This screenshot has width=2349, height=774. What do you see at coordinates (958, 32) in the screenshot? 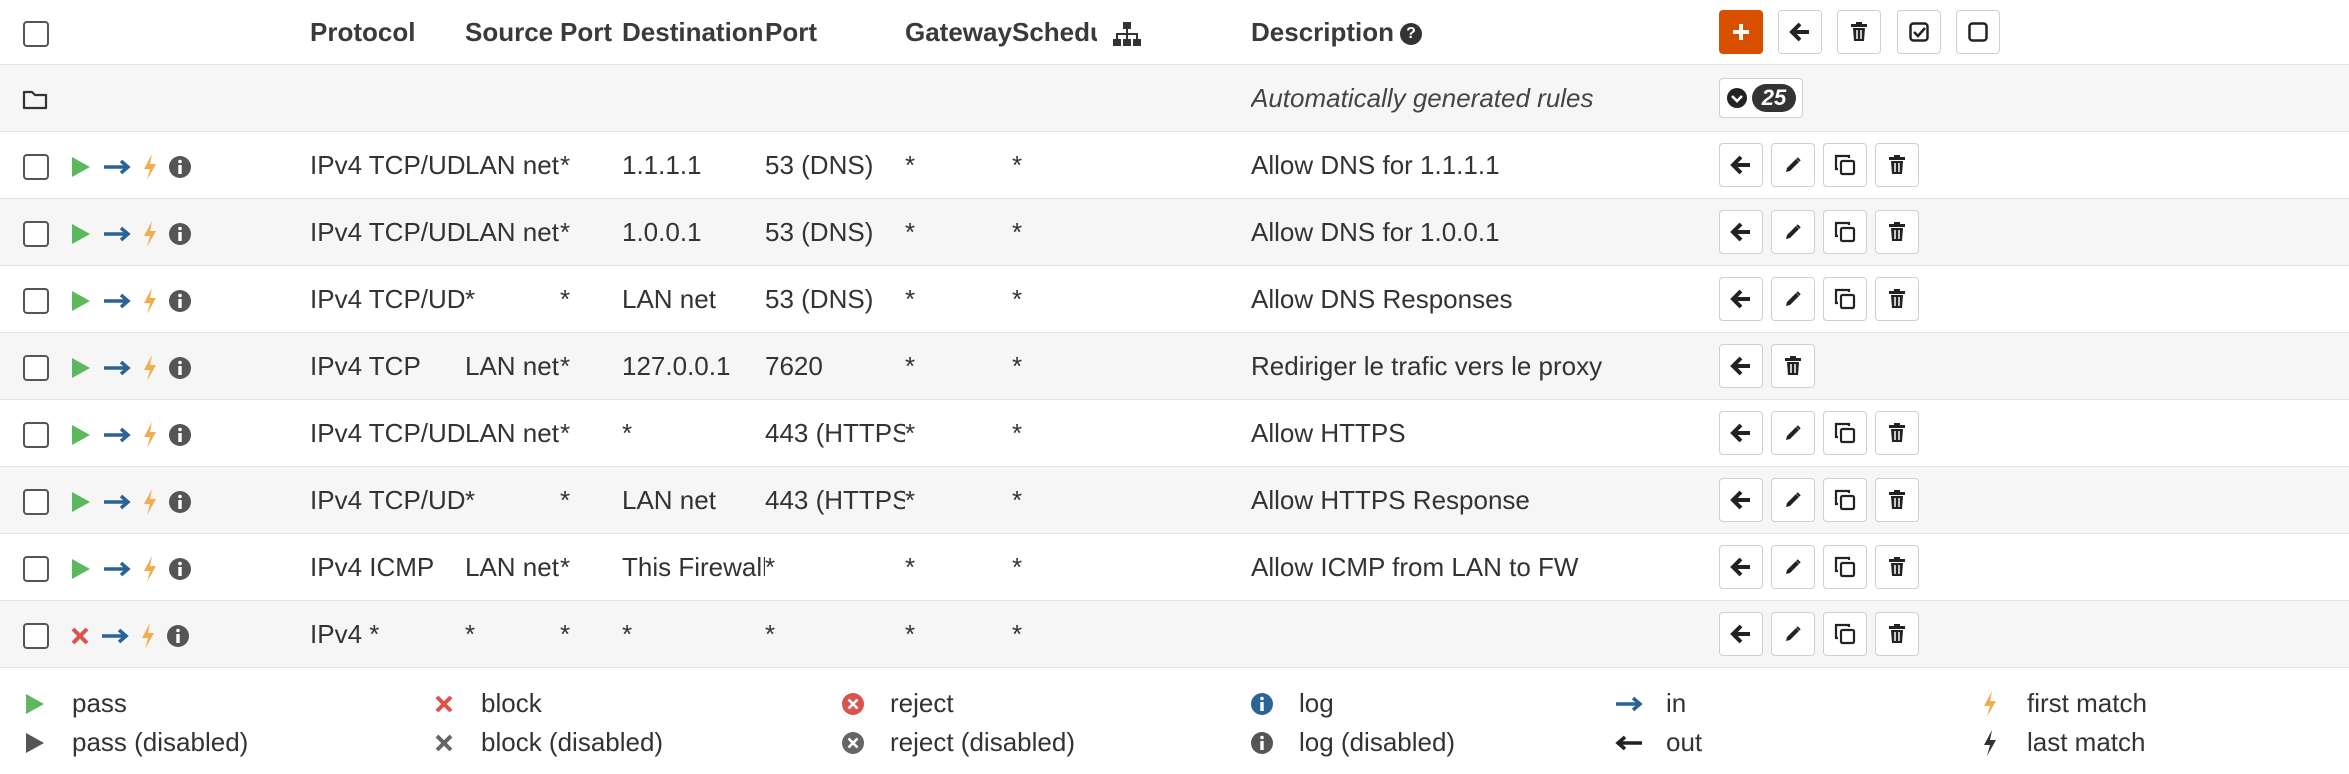
I see `gateway-header: Gateway` at bounding box center [958, 32].